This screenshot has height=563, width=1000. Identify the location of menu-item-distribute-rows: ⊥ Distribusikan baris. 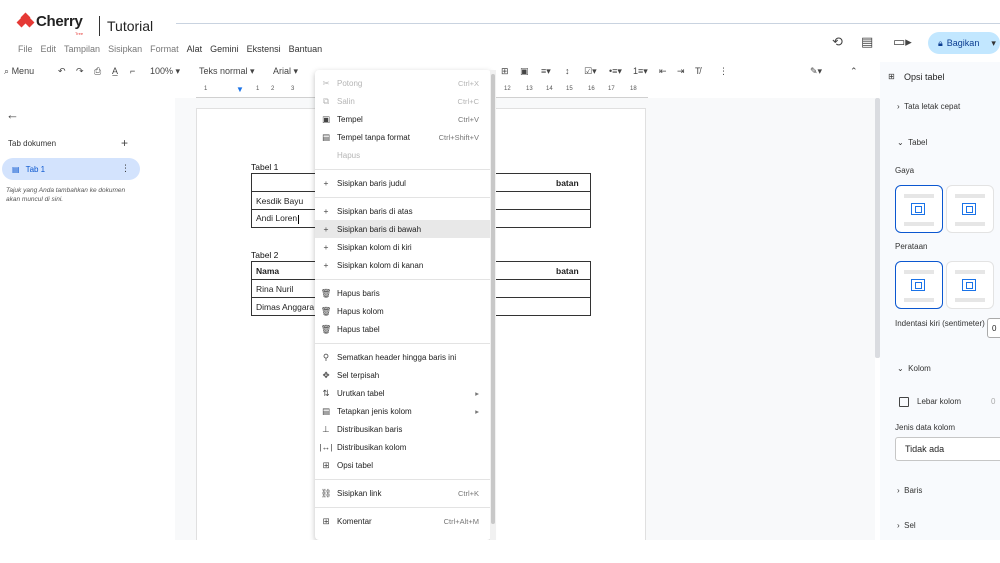
(403, 429).